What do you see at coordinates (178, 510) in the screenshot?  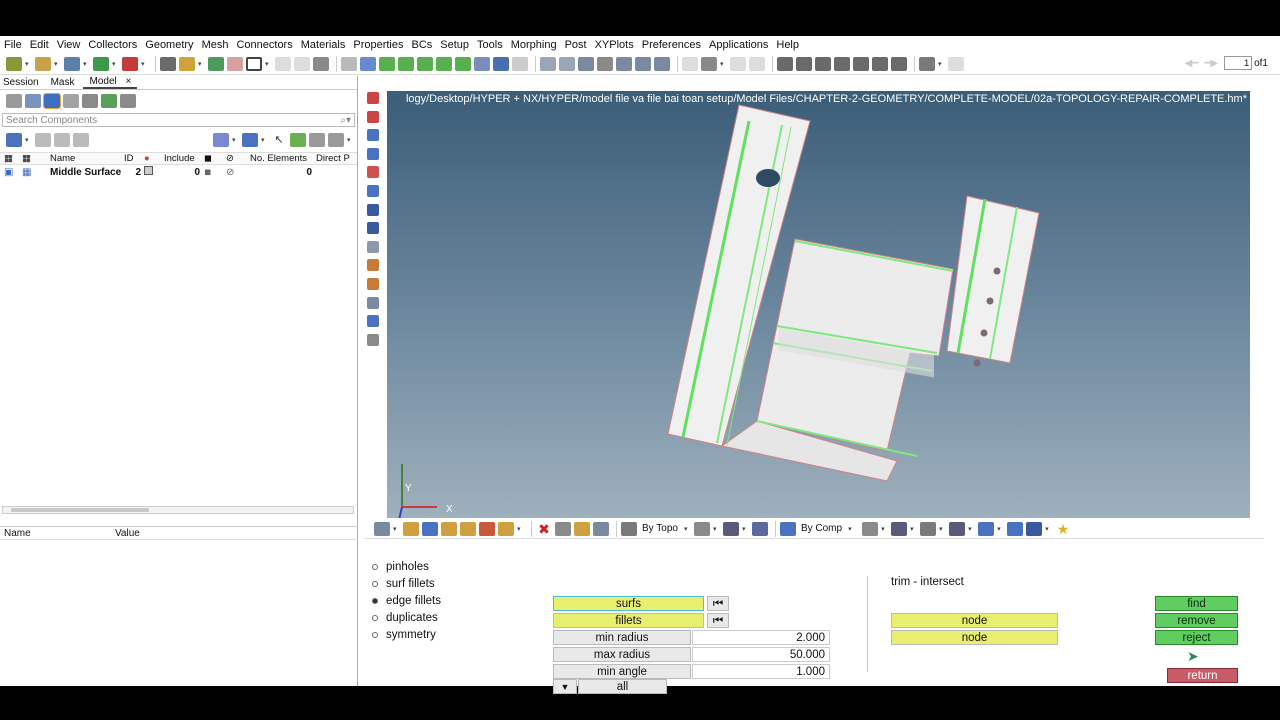 I see `horizontal-scrollbar` at bounding box center [178, 510].